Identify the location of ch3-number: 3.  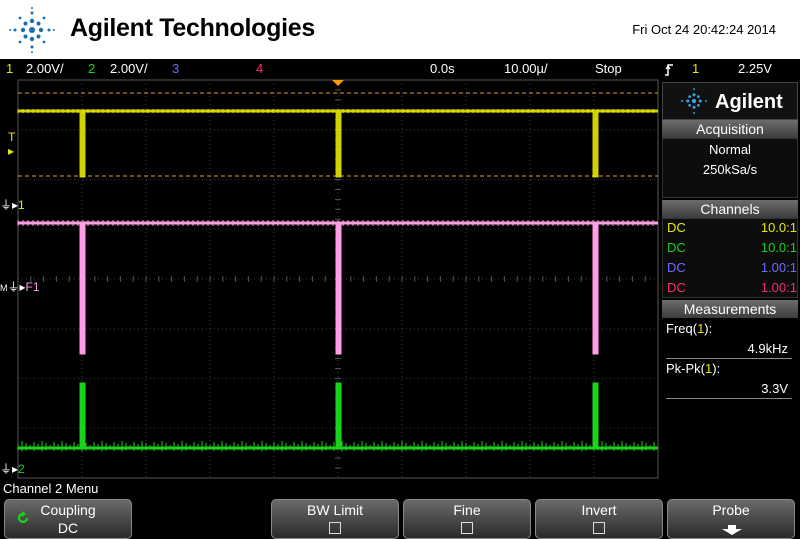
(175, 68).